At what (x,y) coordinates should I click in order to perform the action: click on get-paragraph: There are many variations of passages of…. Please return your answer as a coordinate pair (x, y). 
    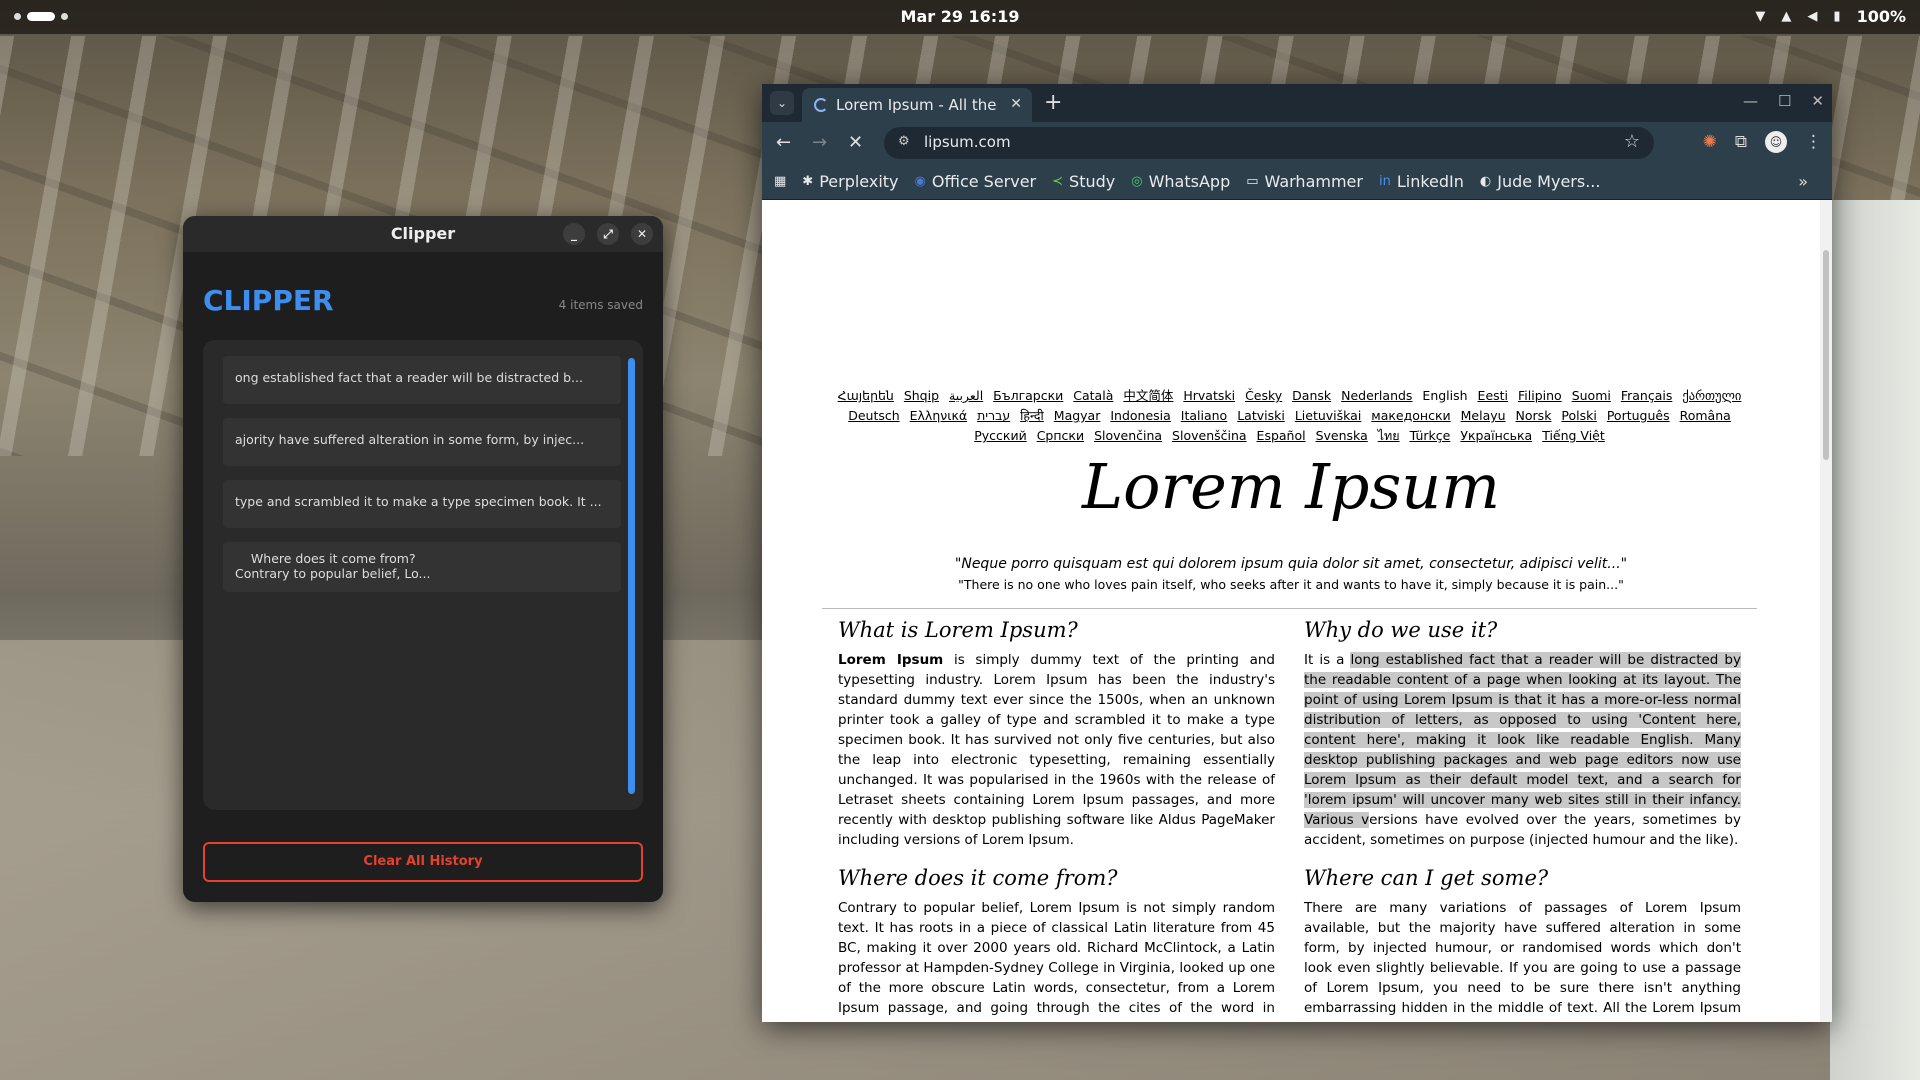
    Looking at the image, I should click on (1522, 961).